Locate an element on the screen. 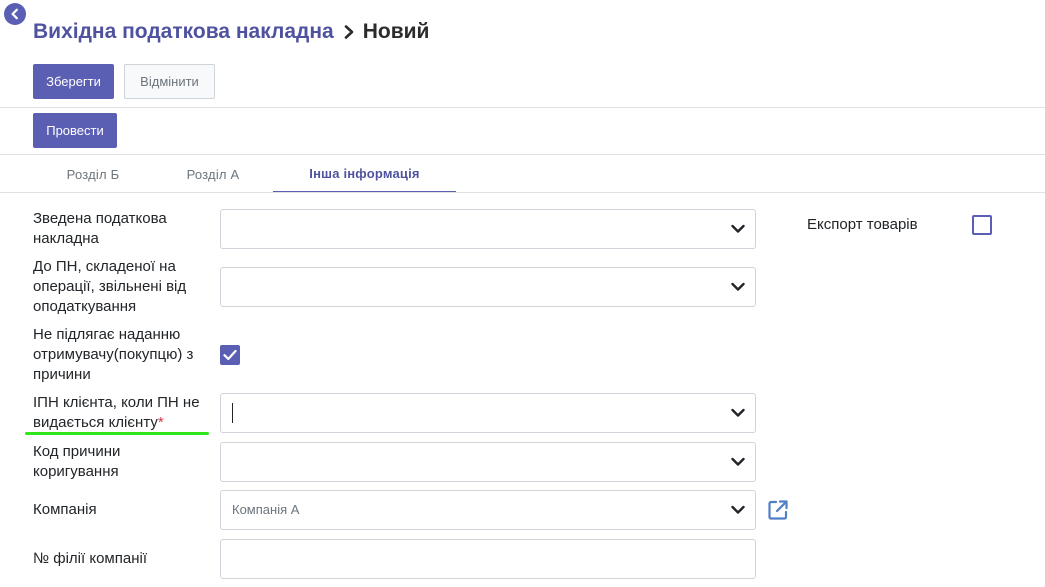  tab-section-b: Розділ Б is located at coordinates (93, 174).